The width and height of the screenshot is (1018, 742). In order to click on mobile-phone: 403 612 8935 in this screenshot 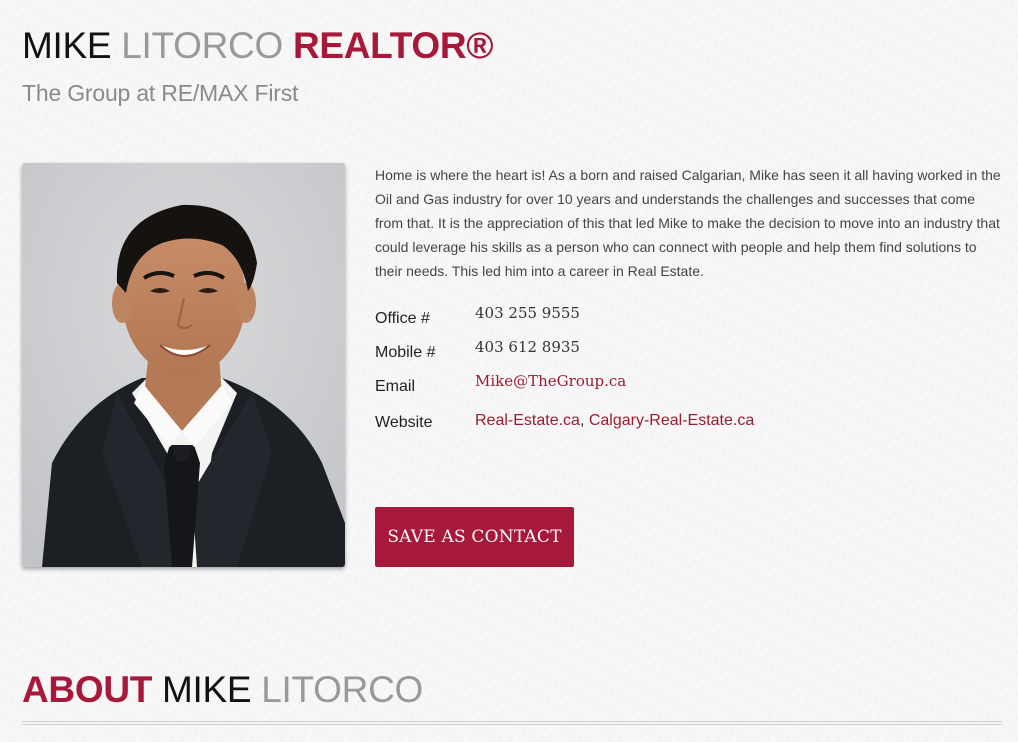, I will do `click(527, 347)`.